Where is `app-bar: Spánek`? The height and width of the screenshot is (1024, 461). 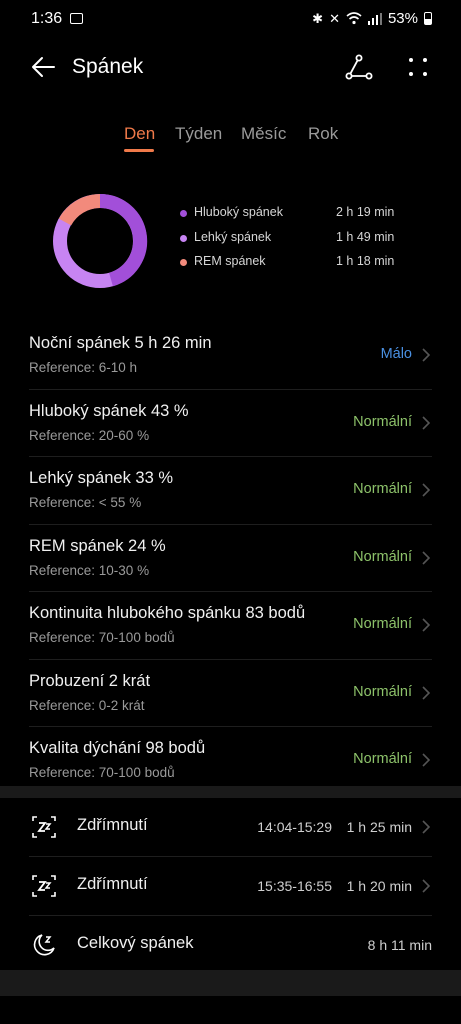 app-bar: Spánek is located at coordinates (230, 67).